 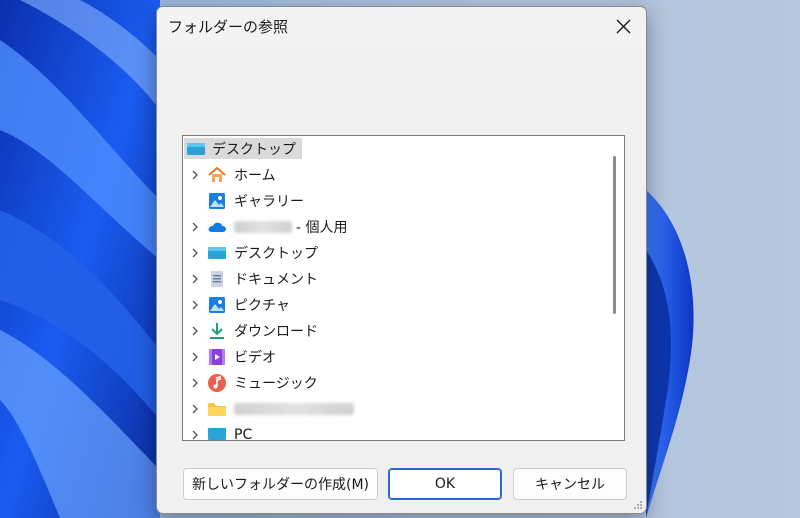 I want to click on redacted-account-name, so click(x=263, y=227).